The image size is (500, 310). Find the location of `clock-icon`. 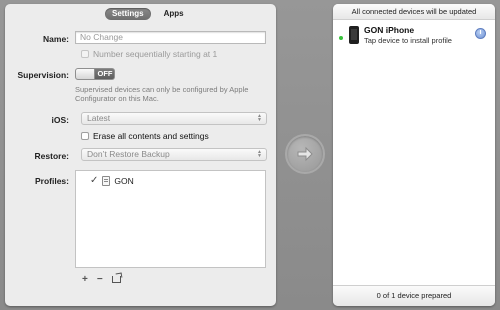

clock-icon is located at coordinates (480, 33).